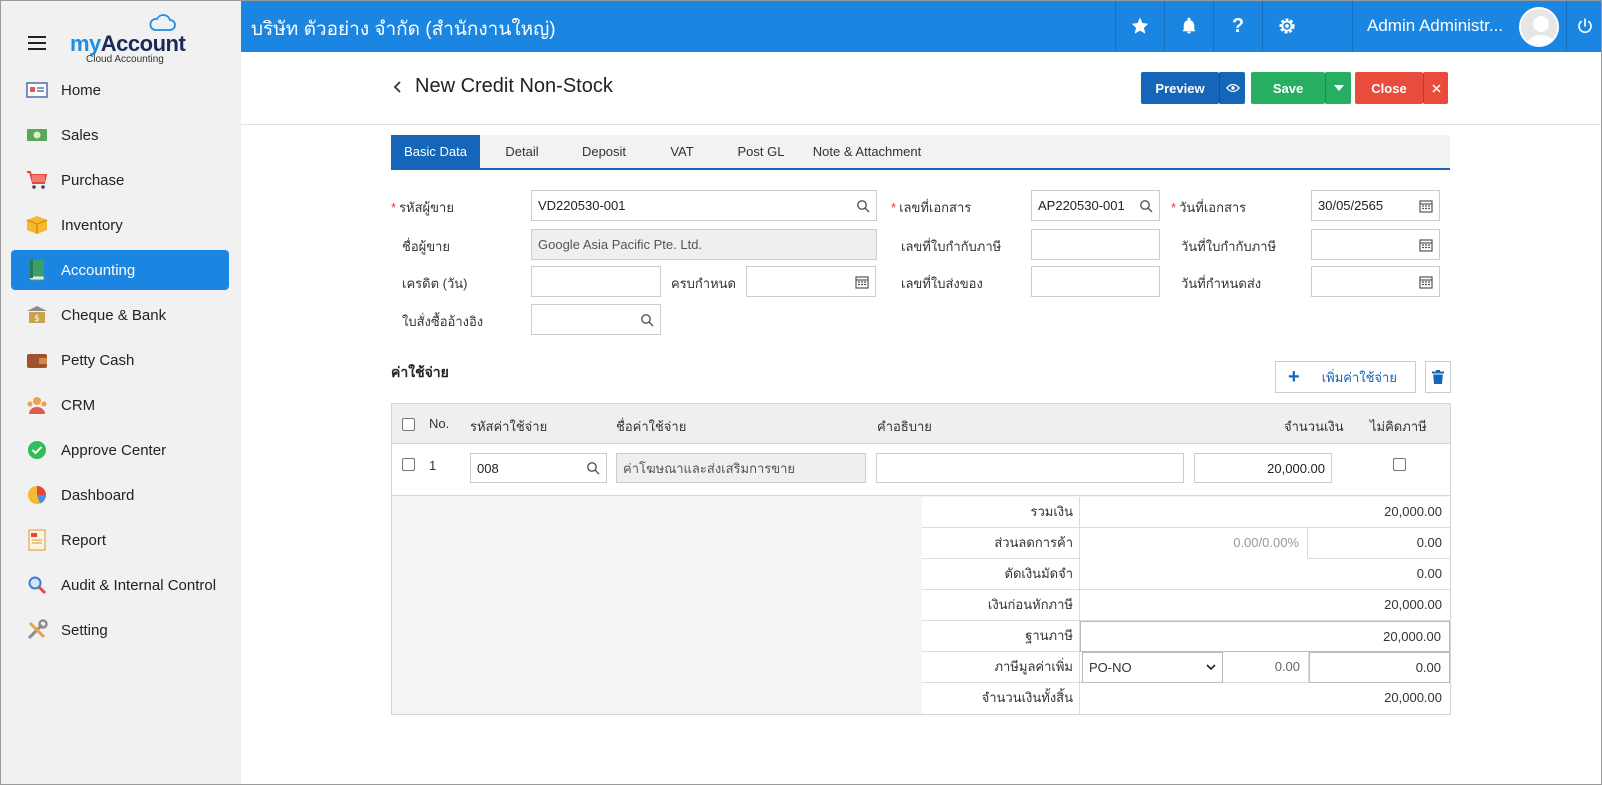 The height and width of the screenshot is (785, 1602). What do you see at coordinates (1375, 244) in the screenshot?
I see `tax-invoice-date-input` at bounding box center [1375, 244].